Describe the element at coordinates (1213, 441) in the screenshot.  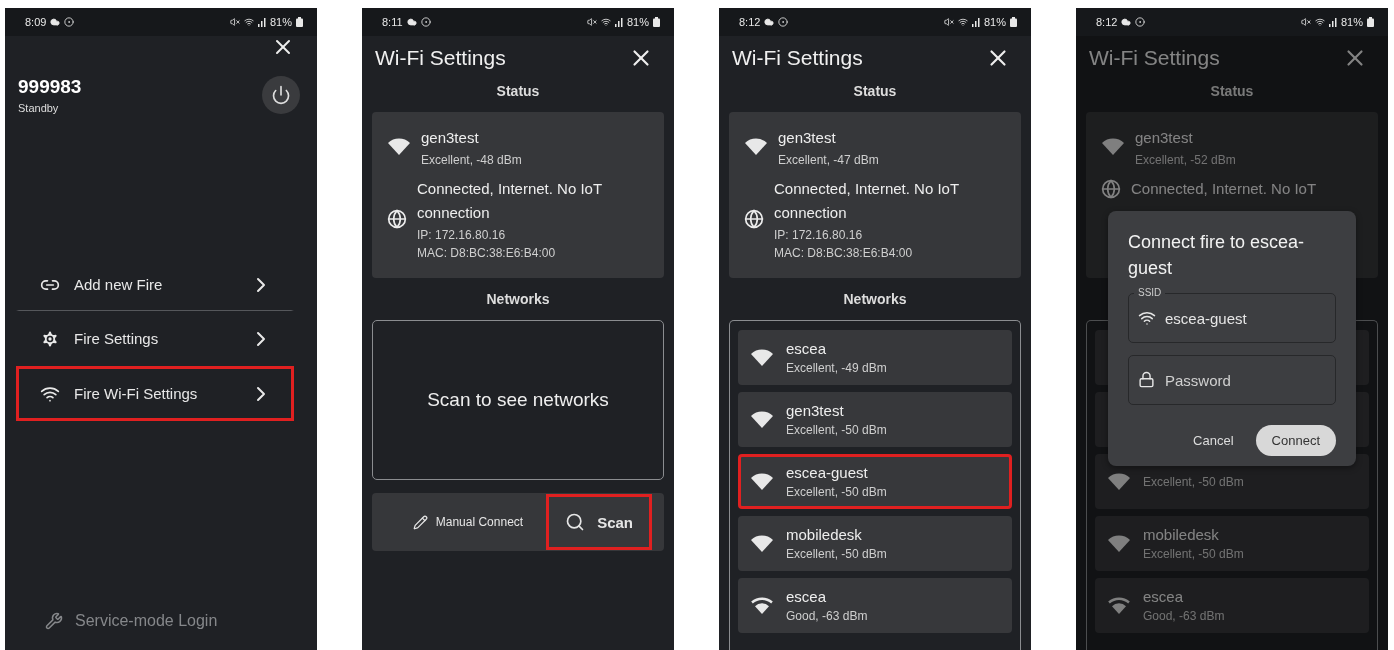
I see `cancel-button: Cancel` at that location.